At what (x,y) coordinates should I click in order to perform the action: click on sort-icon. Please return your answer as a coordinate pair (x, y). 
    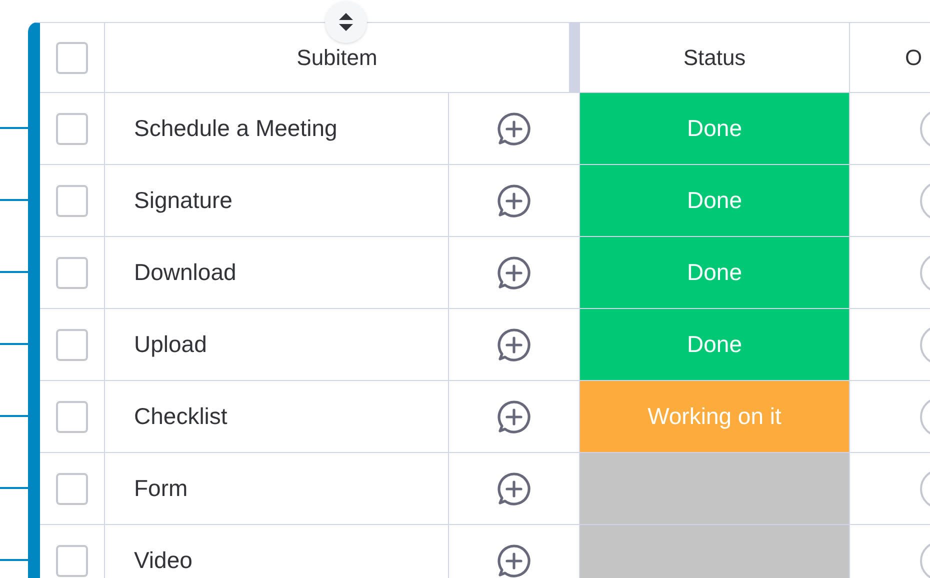
    Looking at the image, I should click on (346, 22).